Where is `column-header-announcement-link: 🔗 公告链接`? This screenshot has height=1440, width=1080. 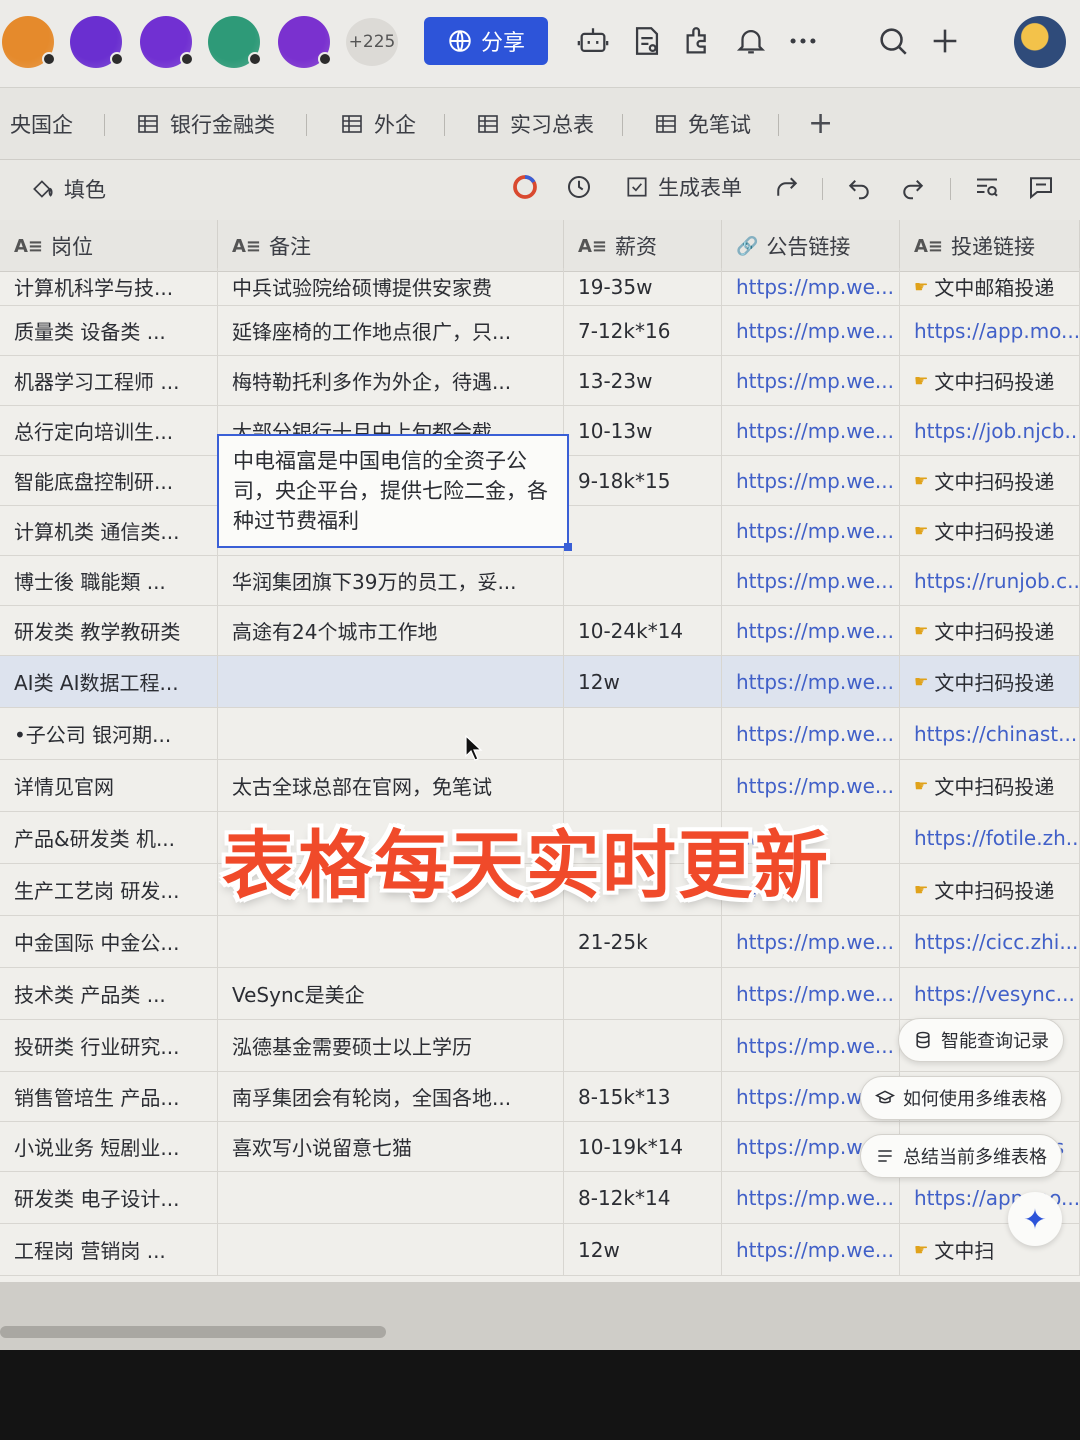
column-header-announcement-link: 🔗 公告链接 is located at coordinates (811, 246).